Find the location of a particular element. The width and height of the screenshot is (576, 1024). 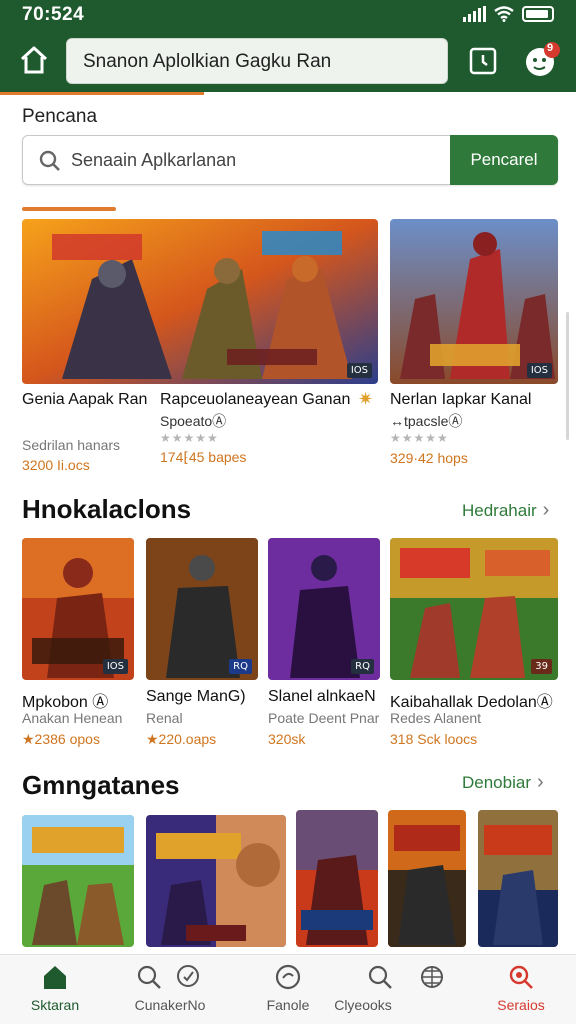

nav-label: CunakerNo is located at coordinates (170, 1005).